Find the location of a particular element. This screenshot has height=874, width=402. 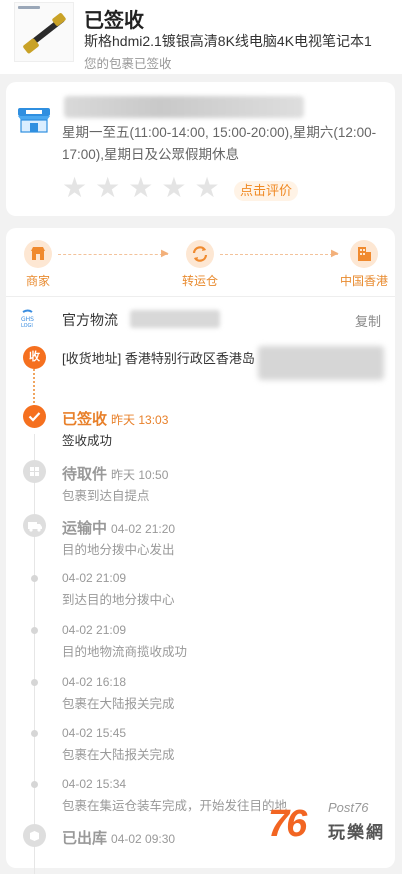

storefront-icon is located at coordinates (34, 120).